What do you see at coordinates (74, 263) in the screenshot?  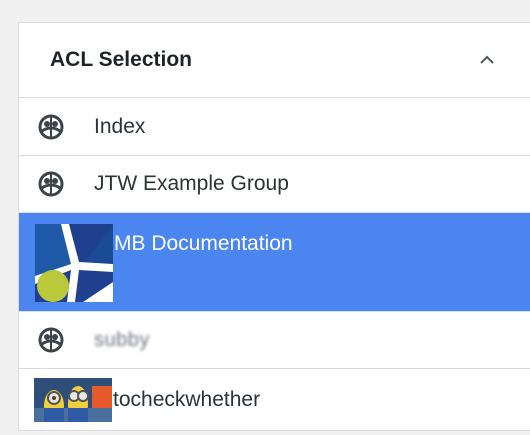 I see `blue-white-logo-thumbnail` at bounding box center [74, 263].